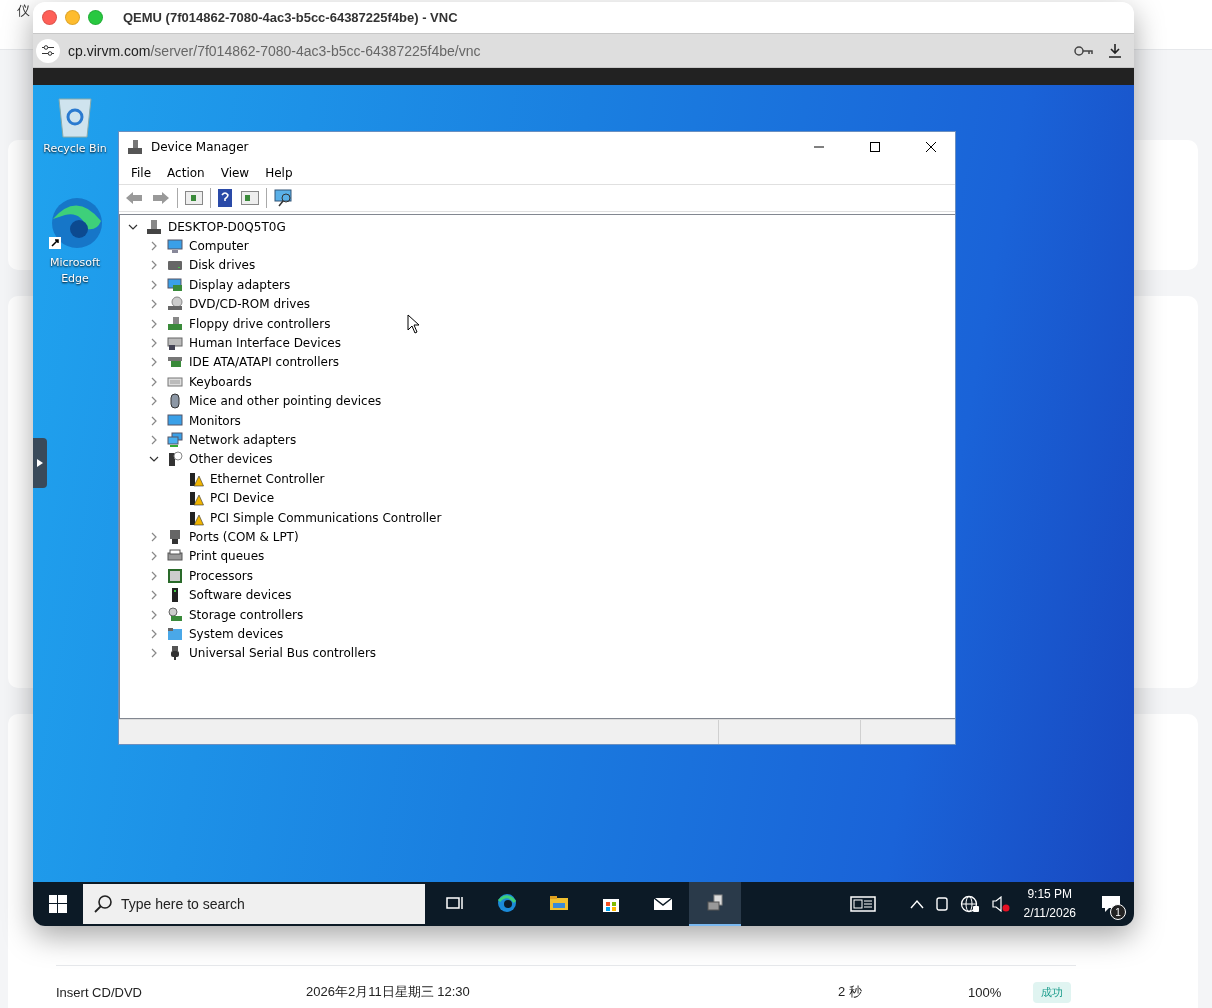  I want to click on browser-icon, so click(507, 903).